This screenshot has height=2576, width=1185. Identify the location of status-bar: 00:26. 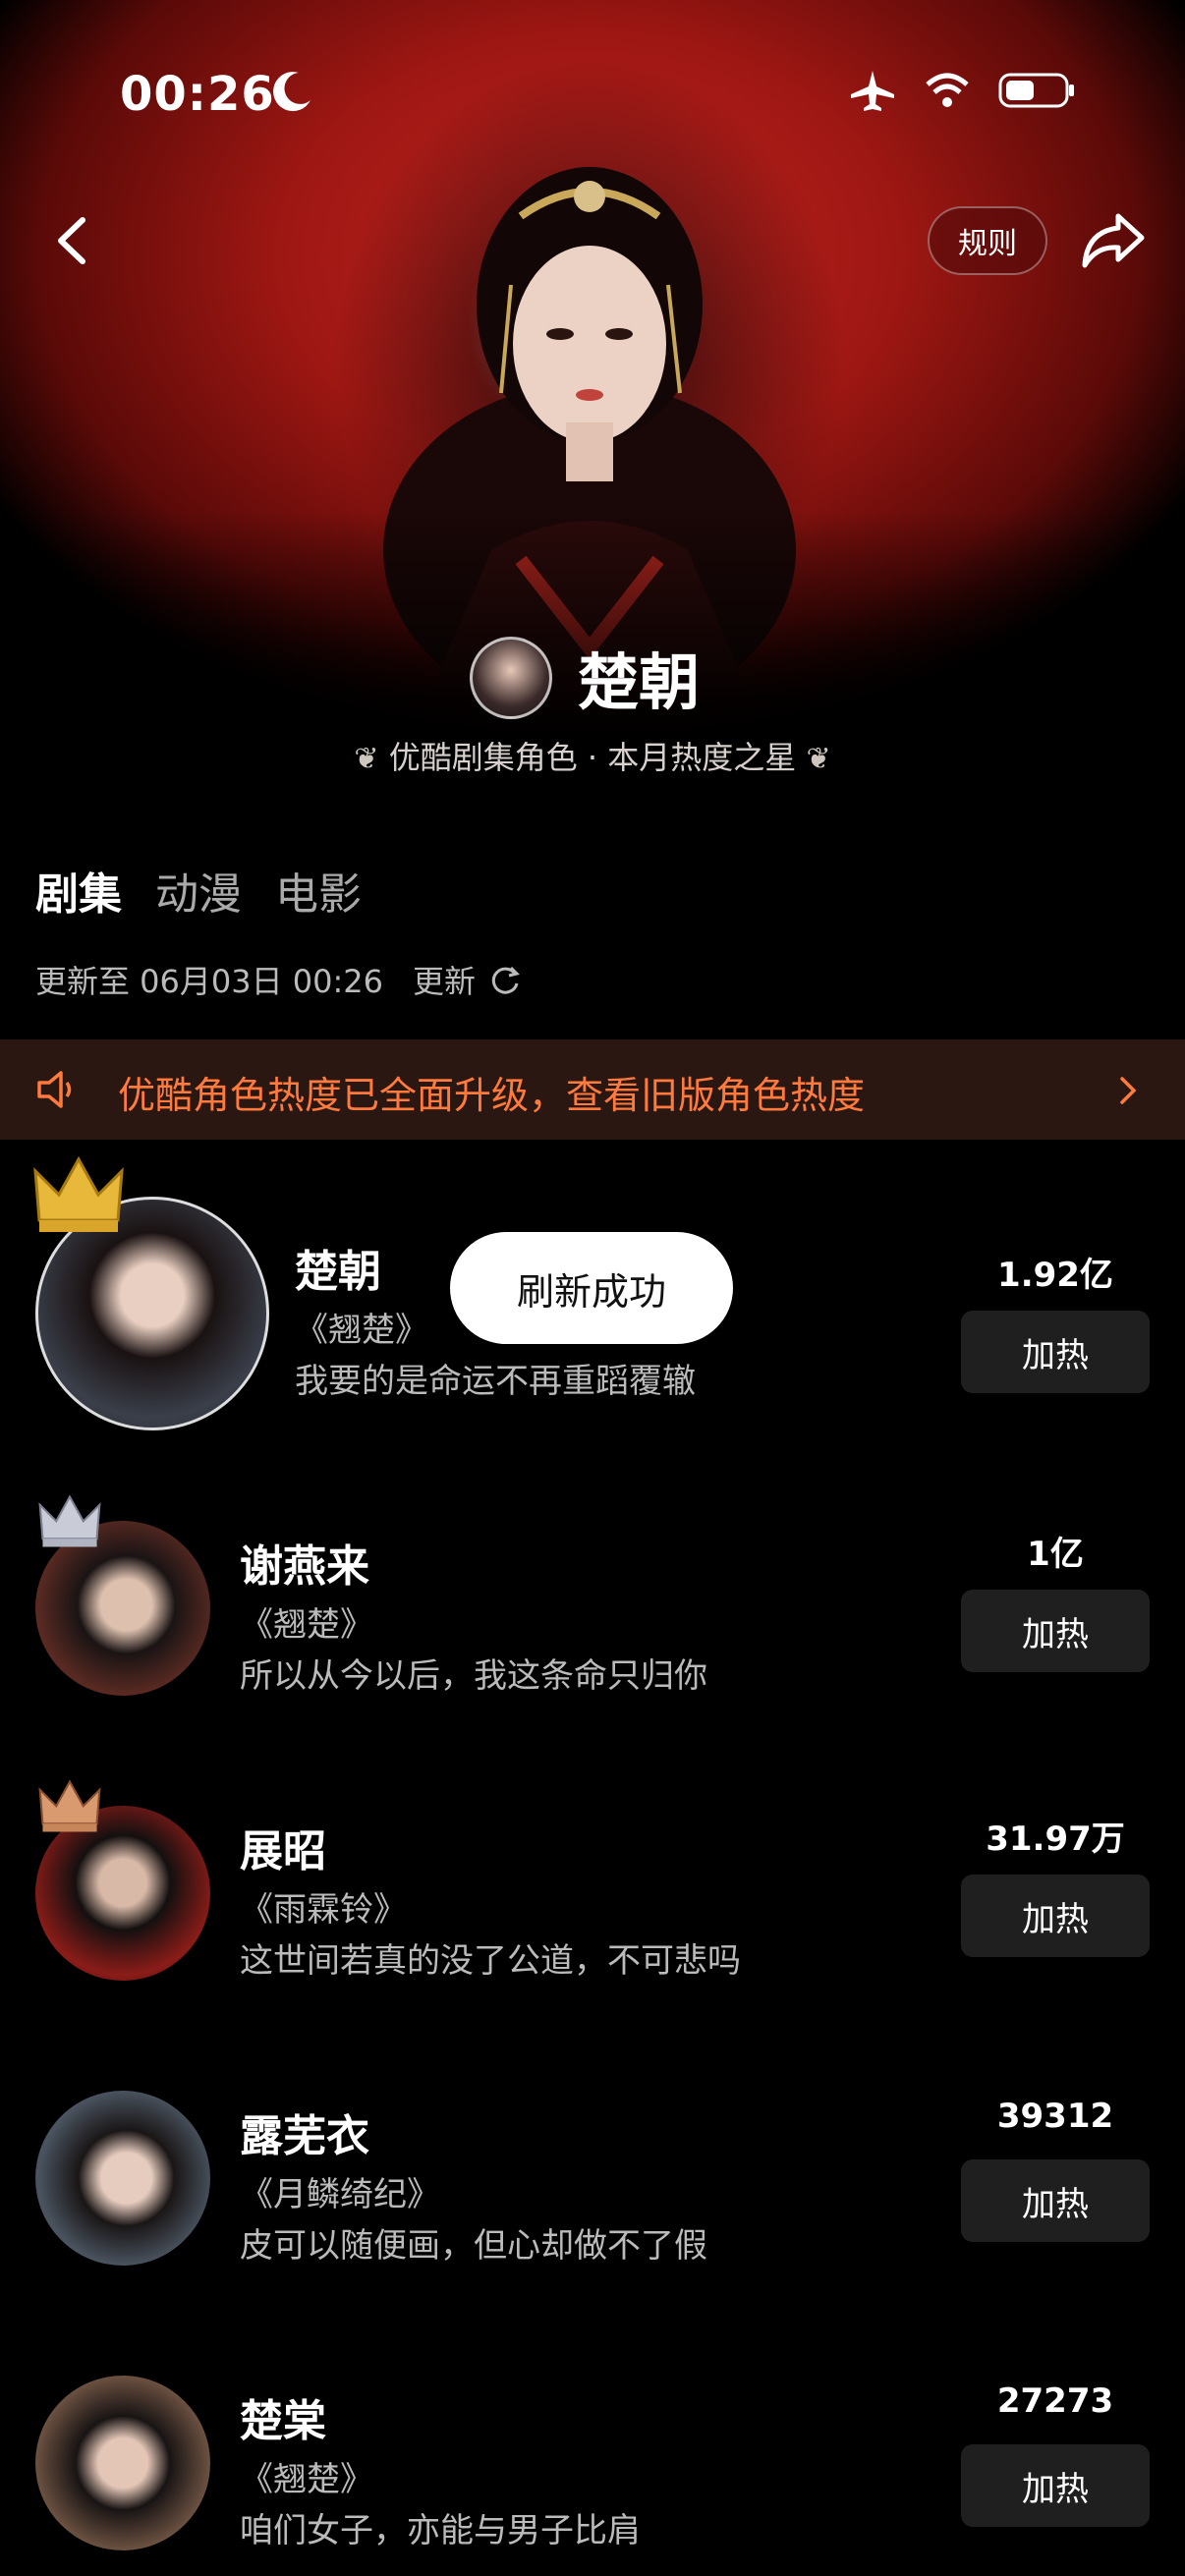
(592, 93).